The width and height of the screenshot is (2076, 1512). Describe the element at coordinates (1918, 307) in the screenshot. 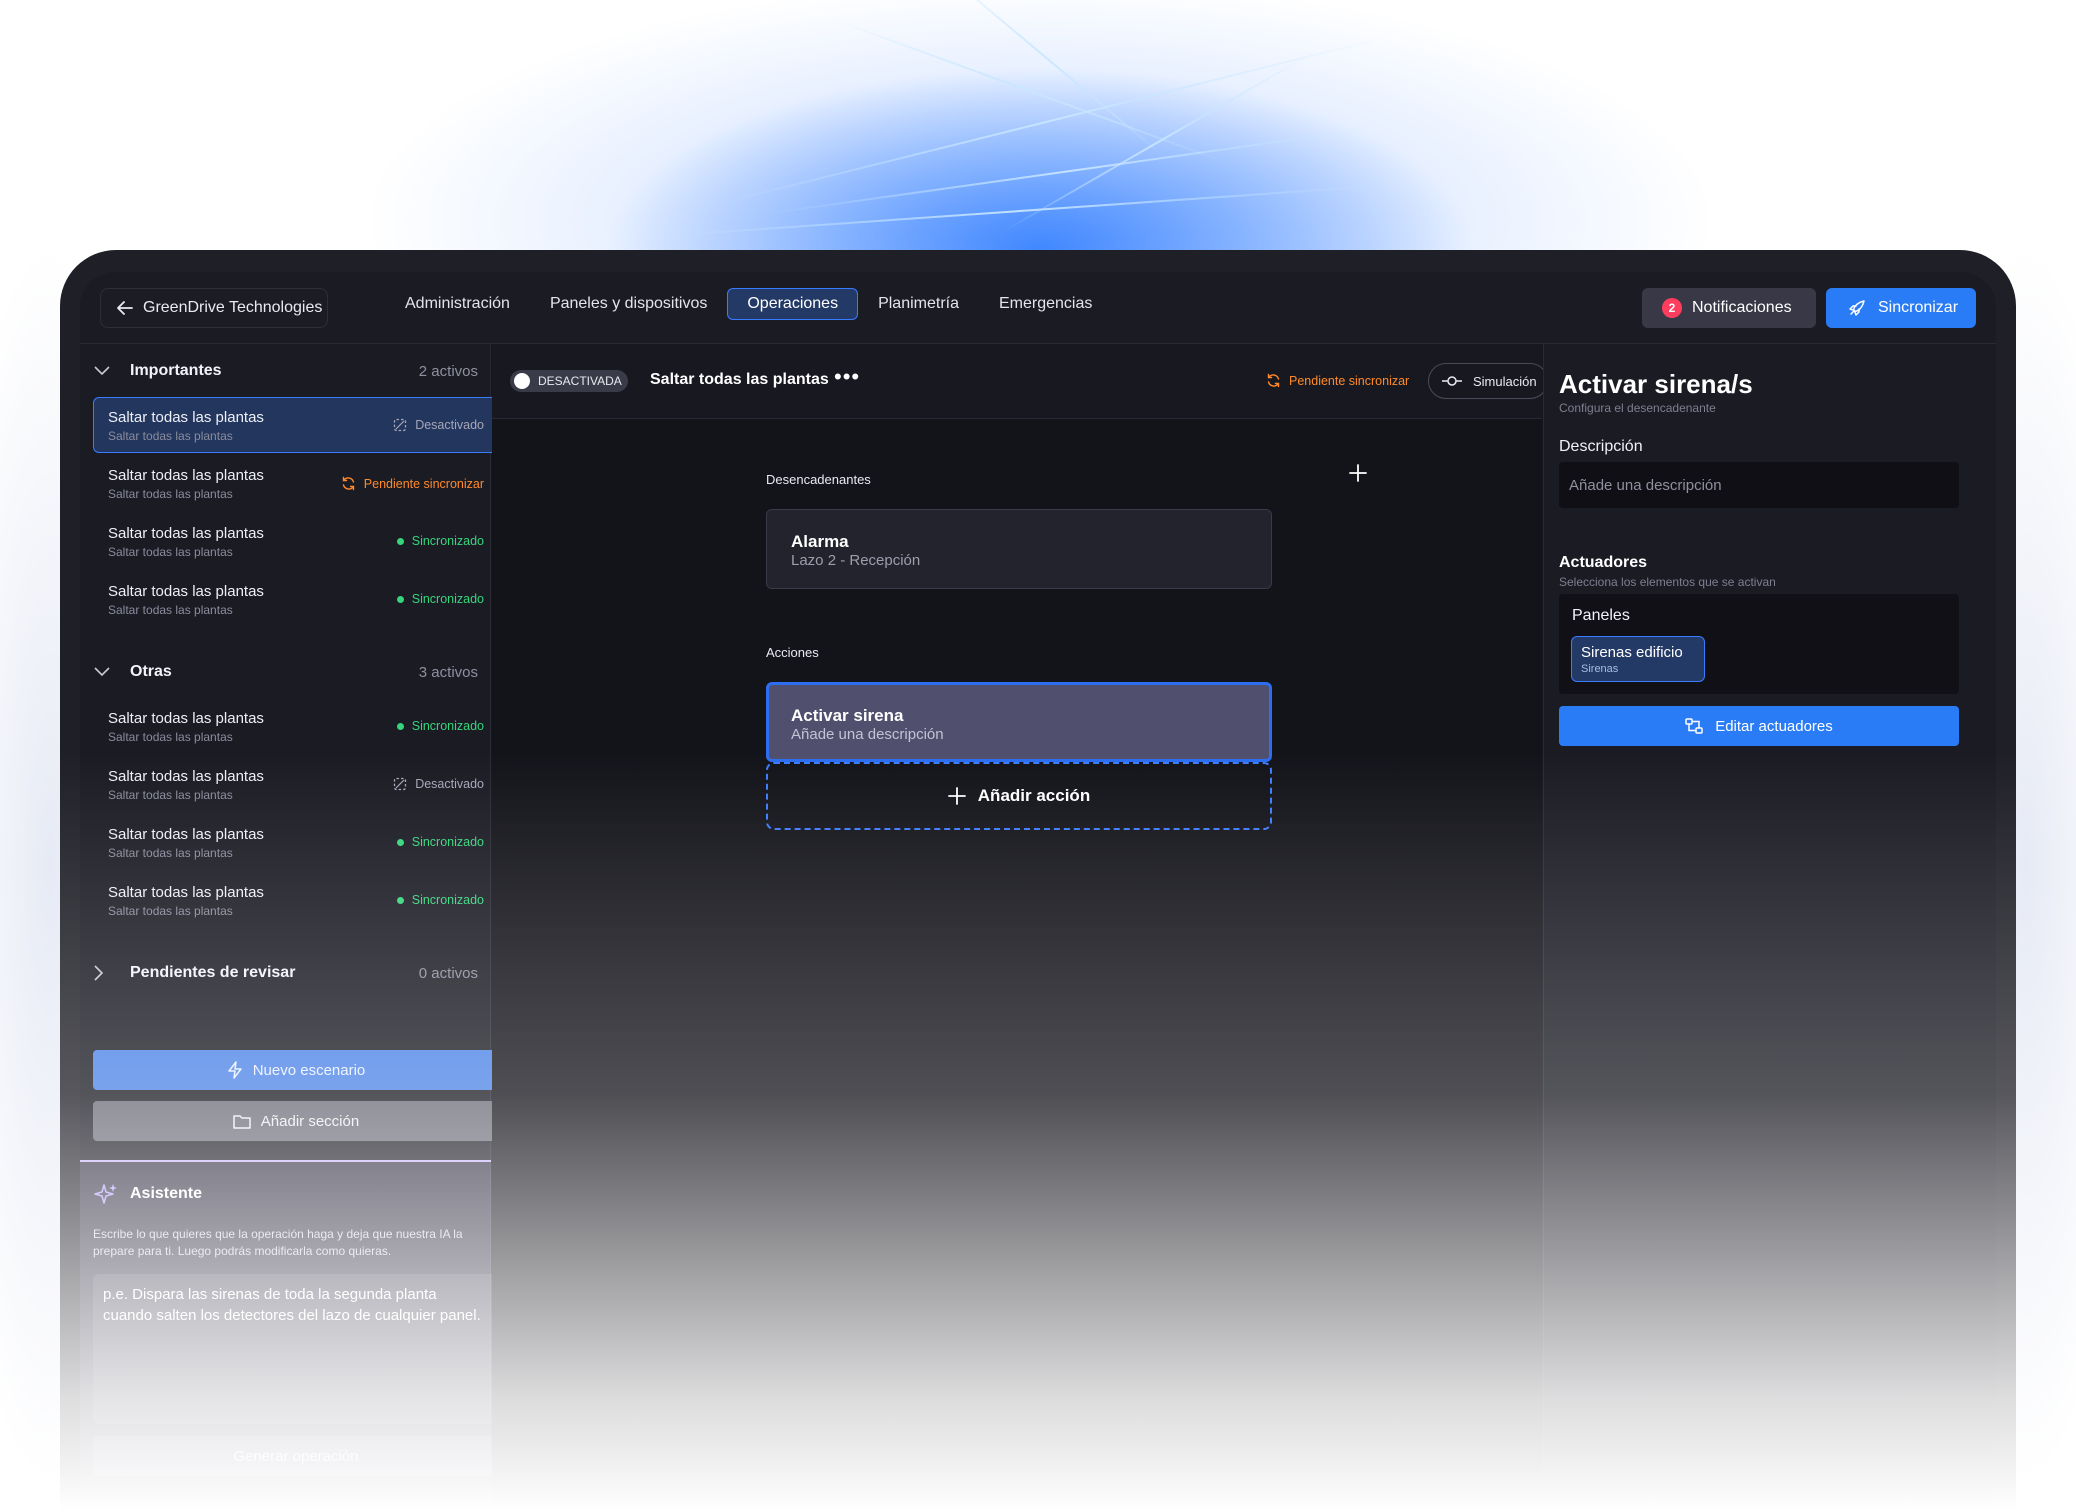

I see `sync-label: Sincronizar` at that location.